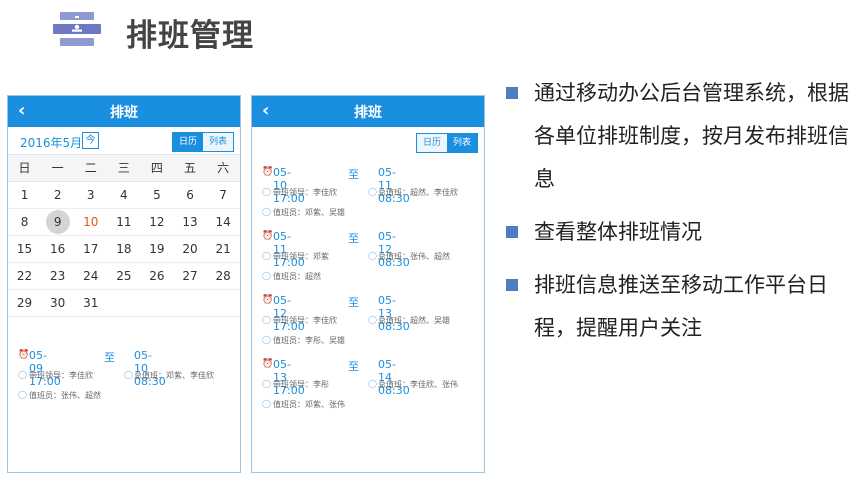  I want to click on day-cell: 27, so click(189, 276).